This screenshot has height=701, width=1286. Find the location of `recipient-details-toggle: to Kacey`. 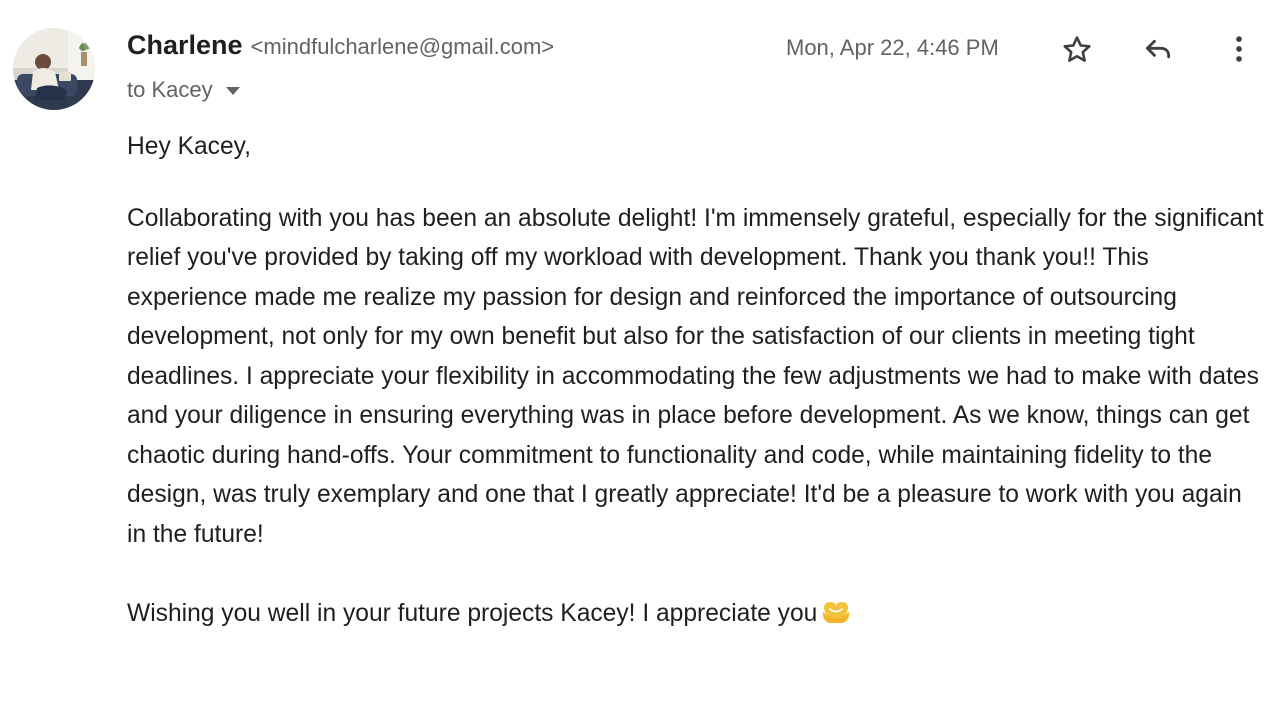

recipient-details-toggle: to Kacey is located at coordinates (183, 90).